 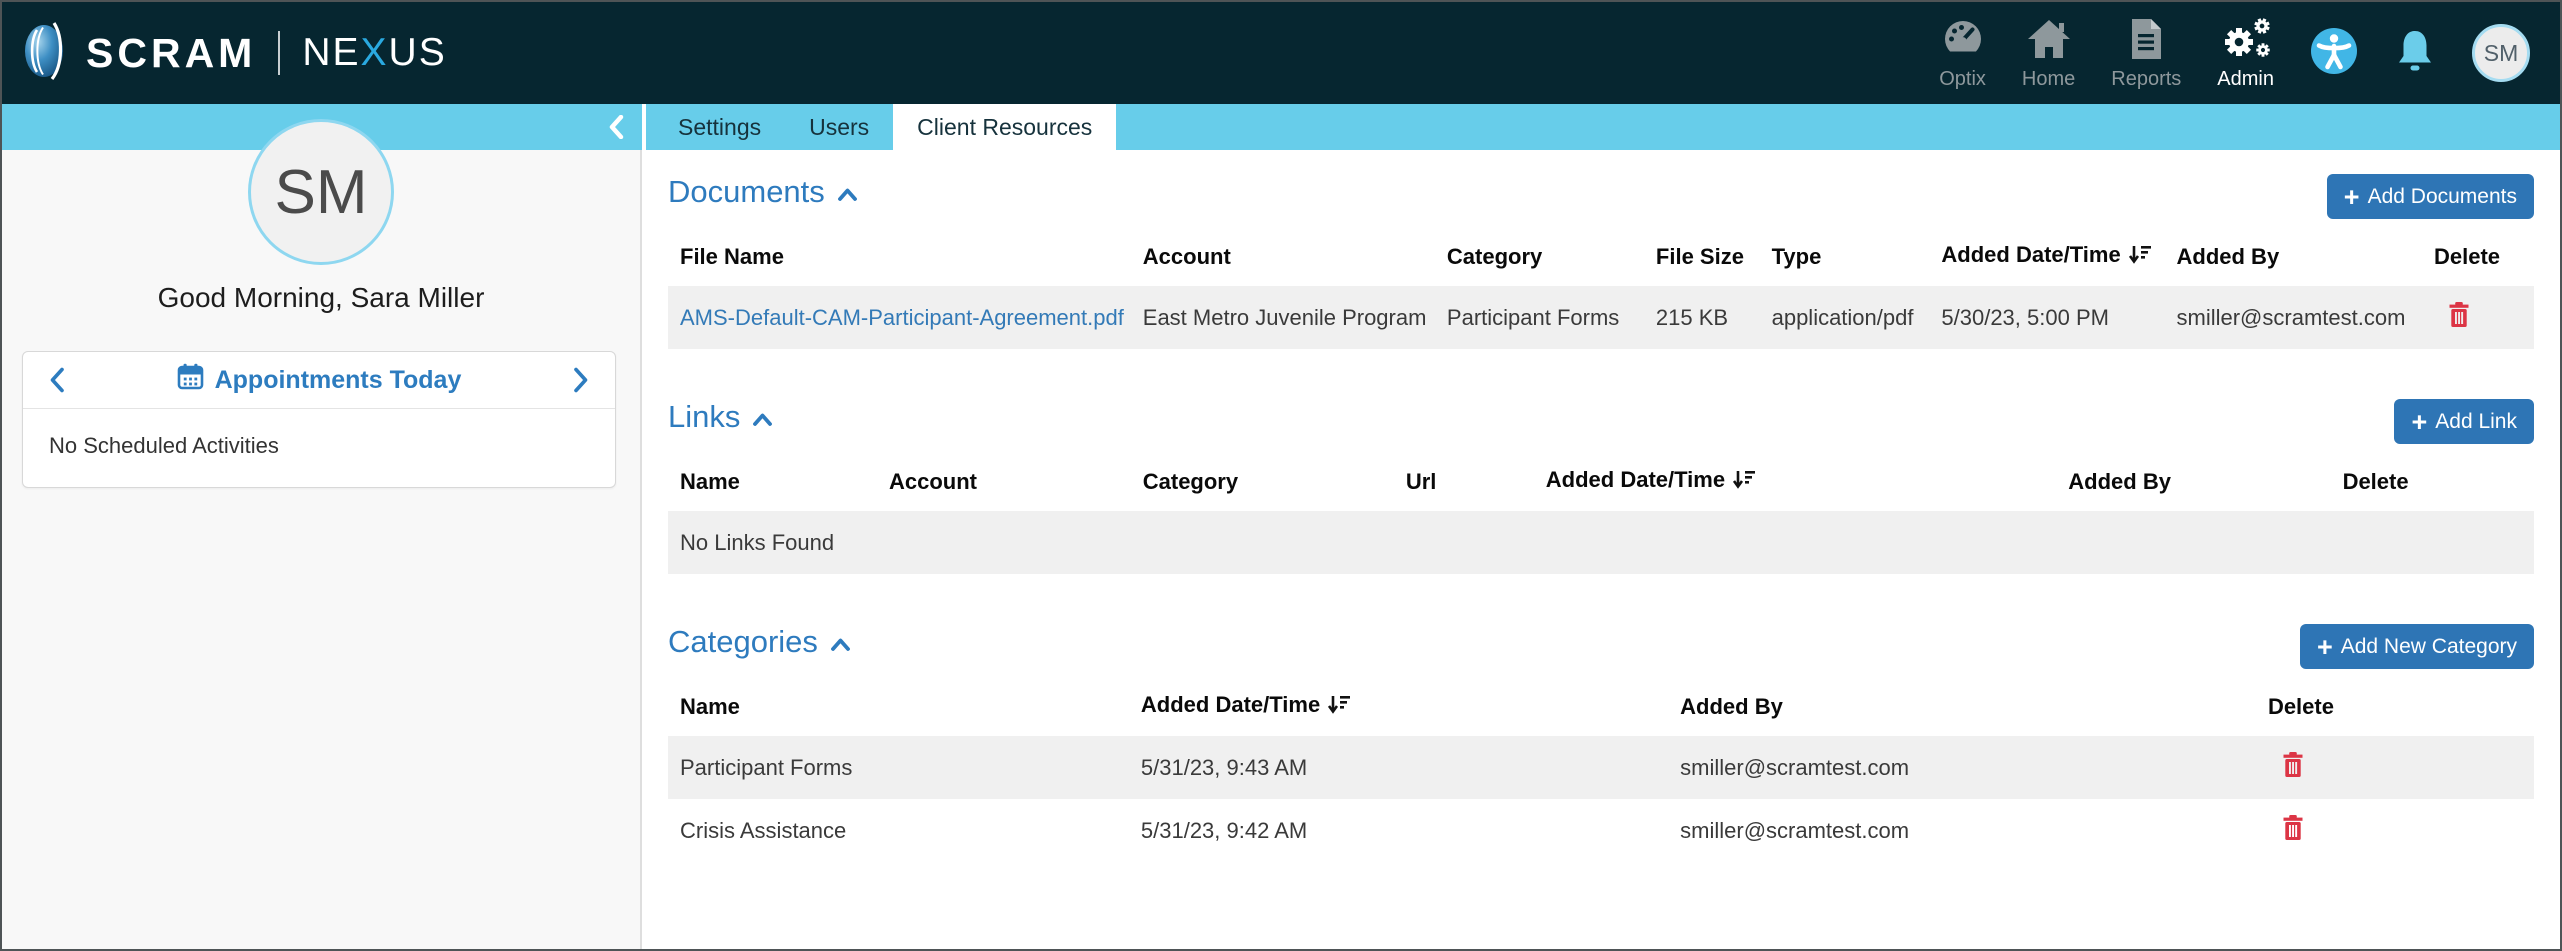 What do you see at coordinates (839, 127) in the screenshot?
I see `tab-users: Users` at bounding box center [839, 127].